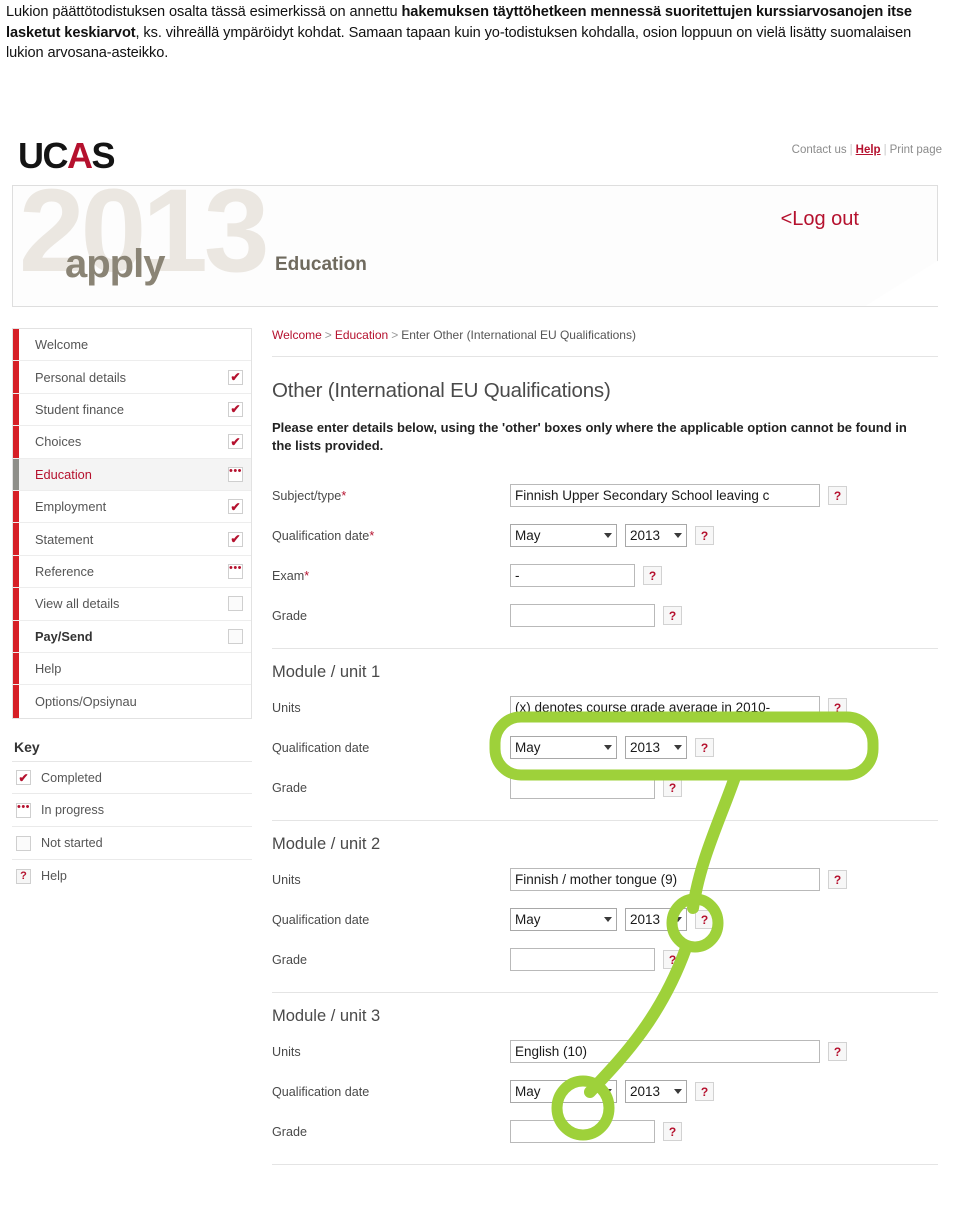  I want to click on exam-row: Exam* - ?, so click(605, 576).